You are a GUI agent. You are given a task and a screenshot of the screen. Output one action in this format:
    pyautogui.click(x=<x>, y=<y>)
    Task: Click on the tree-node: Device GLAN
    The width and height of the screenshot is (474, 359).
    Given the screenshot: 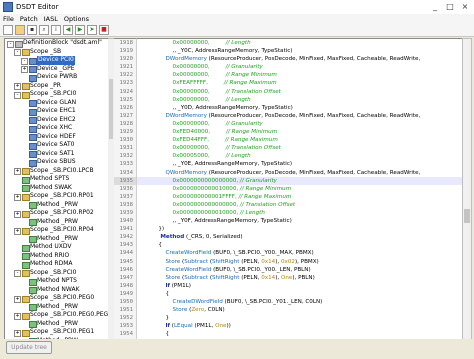 What is the action you would take?
    pyautogui.click(x=57, y=103)
    